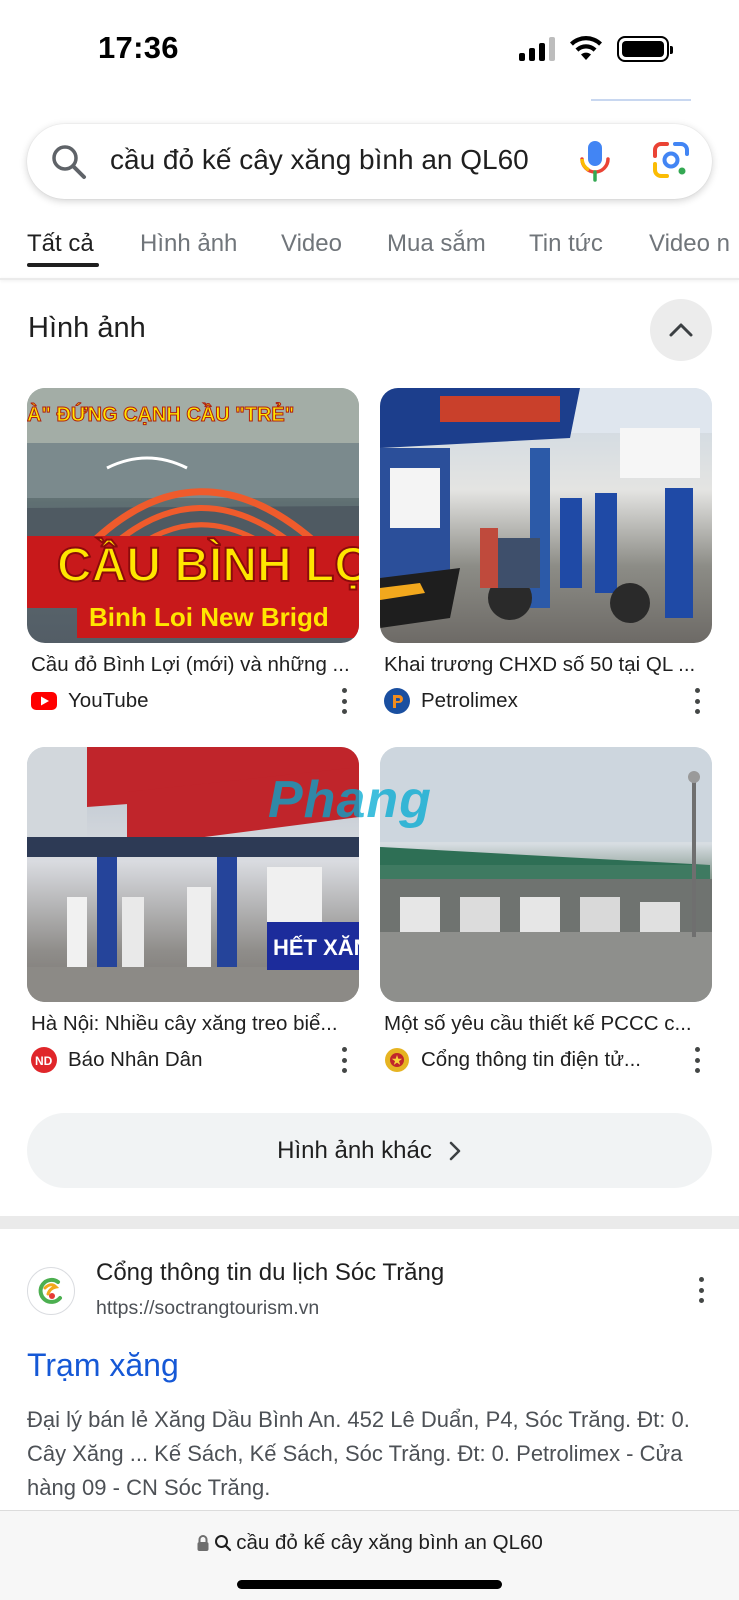 This screenshot has width=739, height=1600. Describe the element at coordinates (63, 265) in the screenshot. I see `active-tab-indicator` at that location.